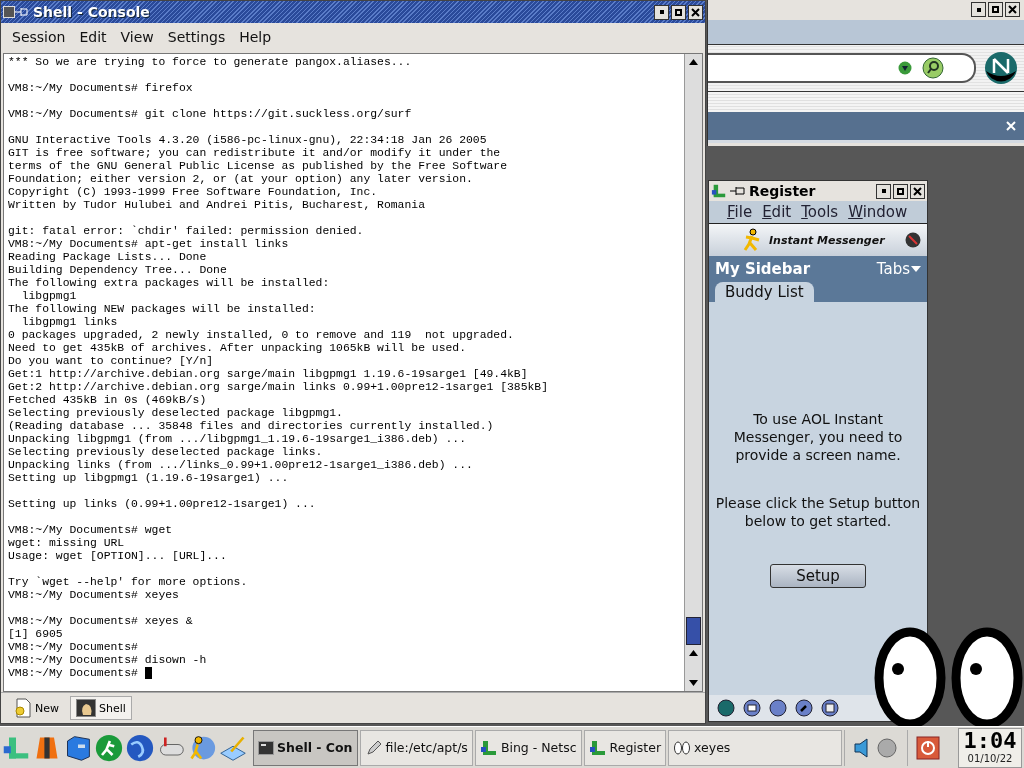 This screenshot has height=768, width=1024. I want to click on menu-item: Session, so click(39, 37).